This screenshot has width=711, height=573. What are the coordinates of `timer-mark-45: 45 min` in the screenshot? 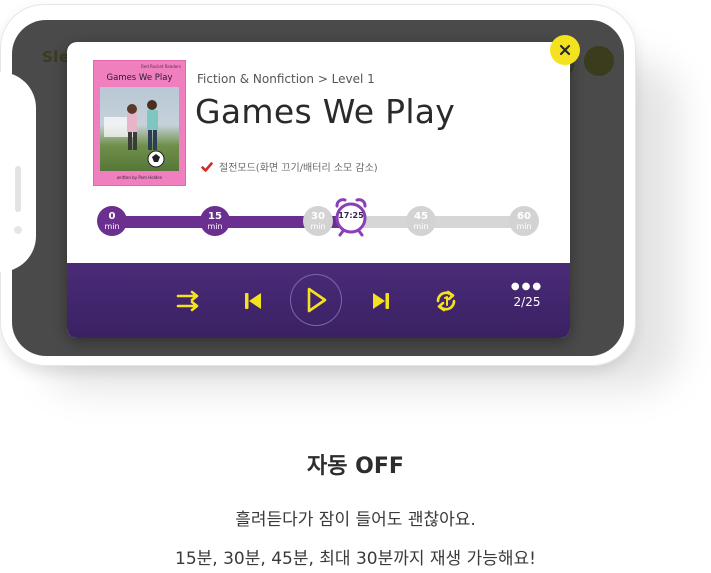 It's located at (421, 221).